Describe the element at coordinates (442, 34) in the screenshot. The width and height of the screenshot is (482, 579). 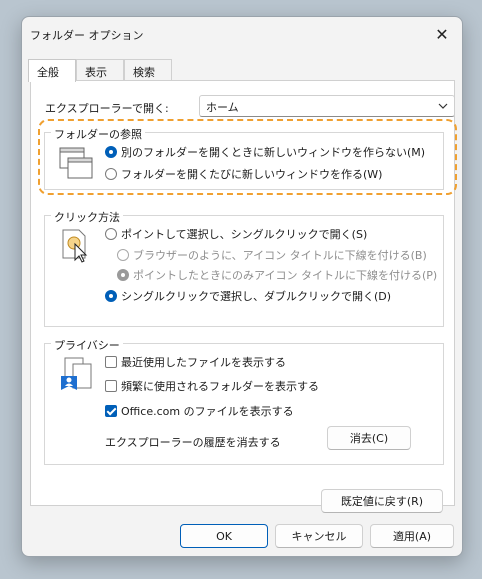
I see `close-icon: ✕` at that location.